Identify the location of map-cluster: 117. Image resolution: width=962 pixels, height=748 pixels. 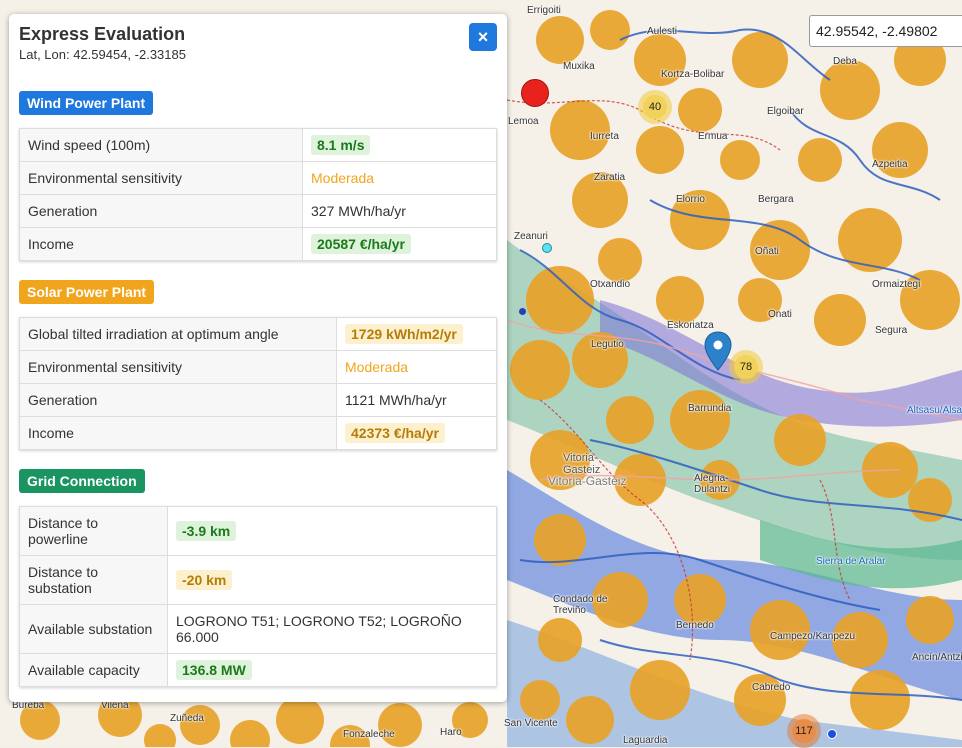
(804, 731).